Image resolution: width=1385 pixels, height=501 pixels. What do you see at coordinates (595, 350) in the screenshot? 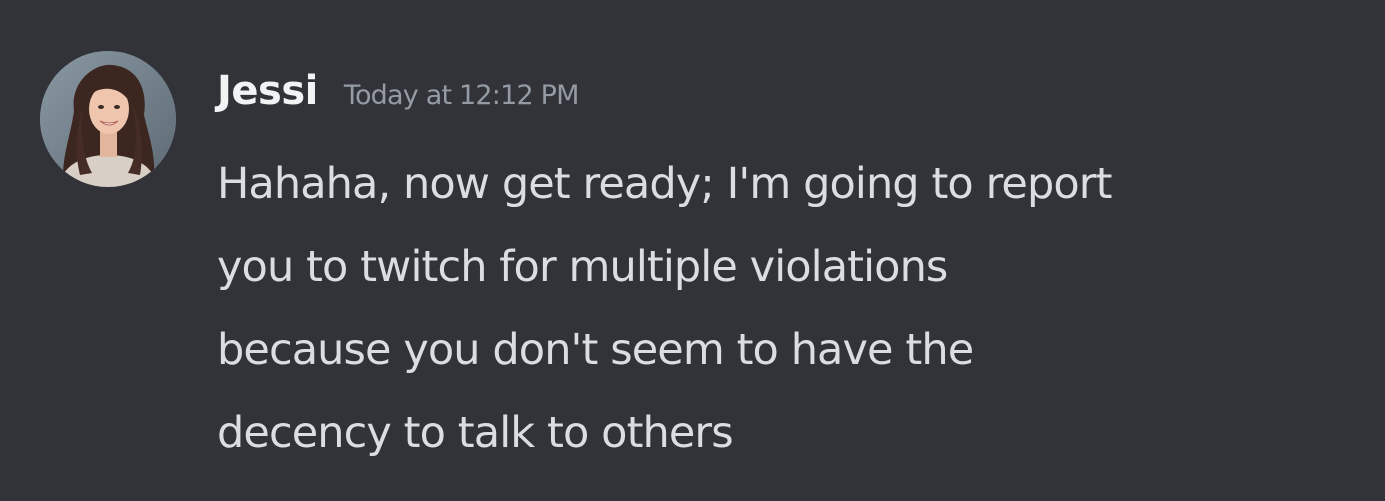
I see `message-line: because you don't seem to have the` at bounding box center [595, 350].